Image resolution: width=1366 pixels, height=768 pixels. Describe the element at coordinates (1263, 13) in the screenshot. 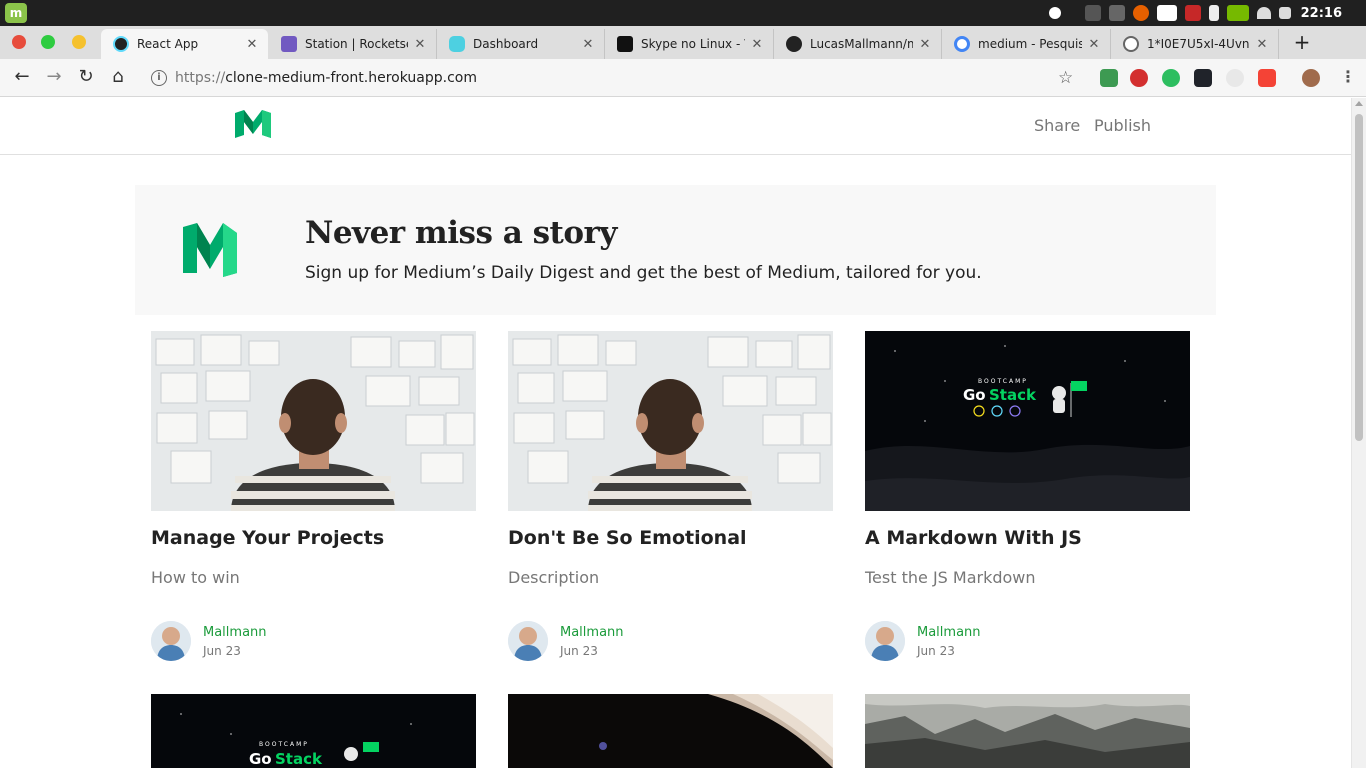

I see `wifi-icon` at that location.